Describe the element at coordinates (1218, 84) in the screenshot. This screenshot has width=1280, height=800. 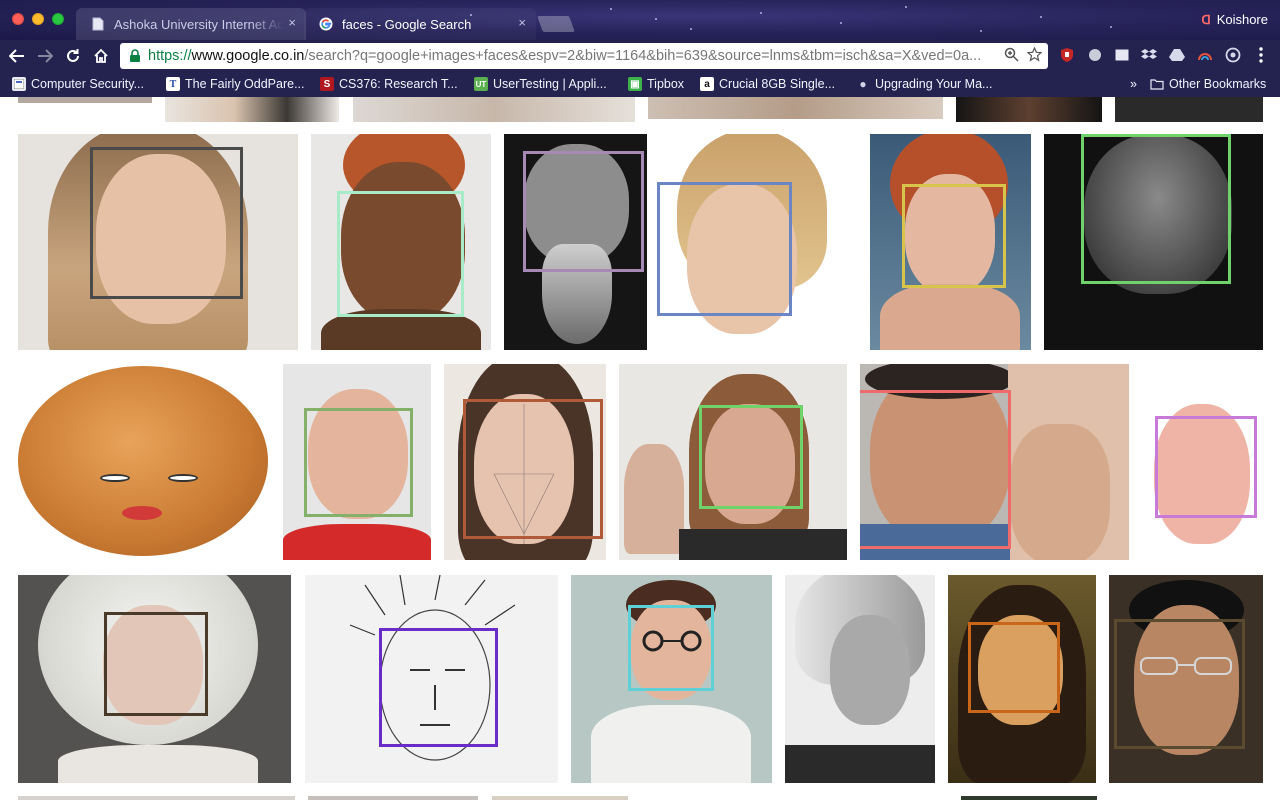
I see `other-bookmarks-label: Other Bookmarks` at that location.